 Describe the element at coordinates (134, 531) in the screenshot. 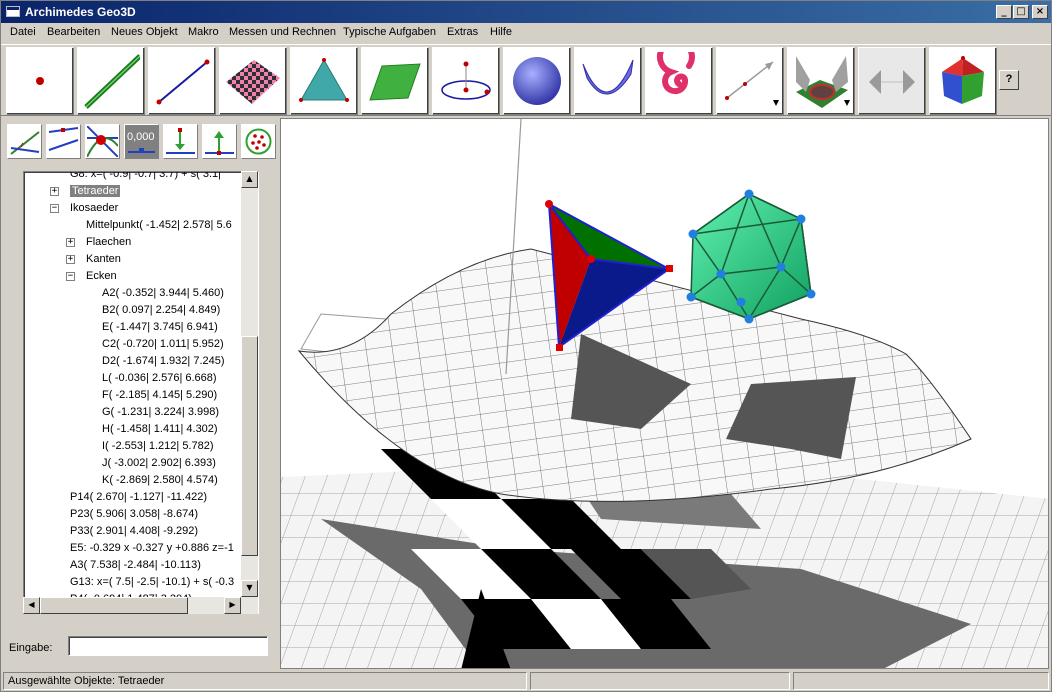

I see `tree-item: P33( 2.901| 4.408| -9.292)` at that location.